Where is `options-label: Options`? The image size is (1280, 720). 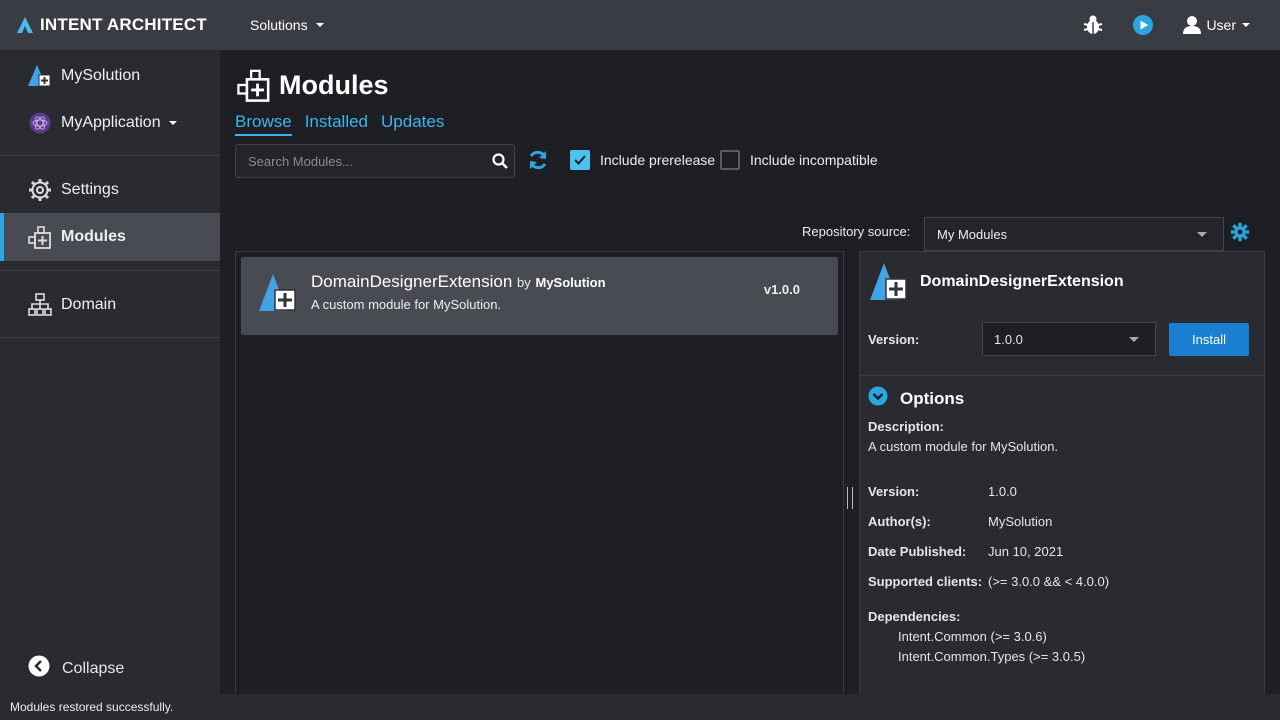
options-label: Options is located at coordinates (932, 398).